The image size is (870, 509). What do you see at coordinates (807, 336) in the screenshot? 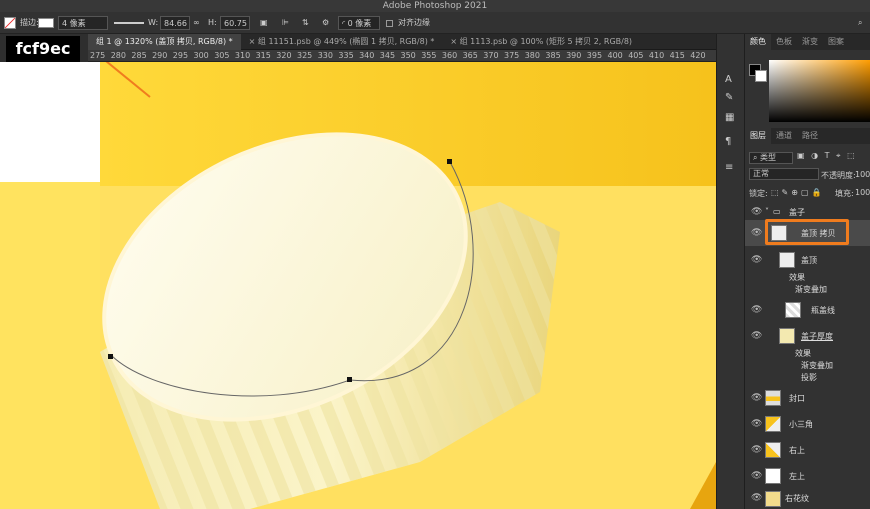
I see `layer-lid-thickness: 👁 盖子厚度` at bounding box center [807, 336].